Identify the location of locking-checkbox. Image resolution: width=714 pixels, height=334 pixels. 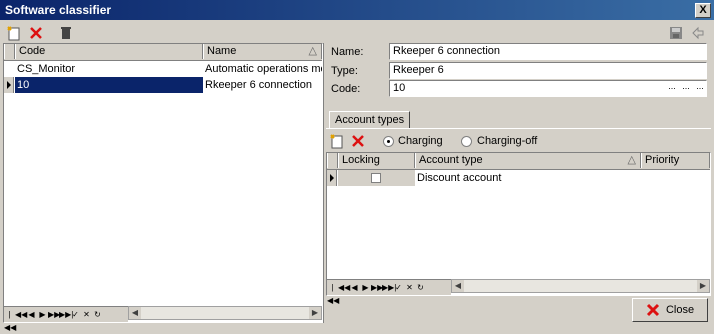
(376, 178).